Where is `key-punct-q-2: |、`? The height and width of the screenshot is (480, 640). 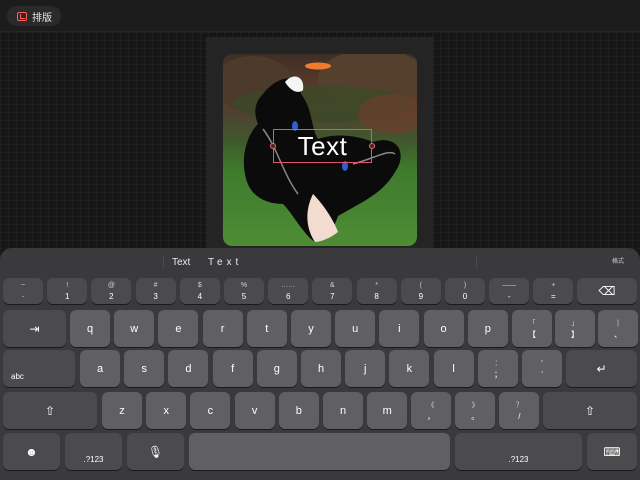 key-punct-q-2: |、 is located at coordinates (618, 328).